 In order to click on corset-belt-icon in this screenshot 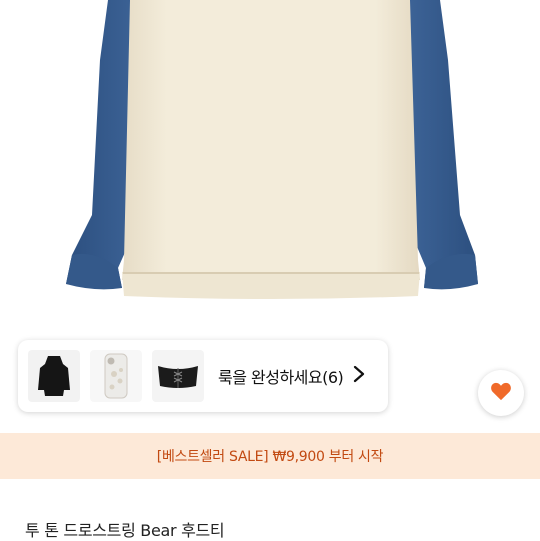, I will do `click(178, 376)`.